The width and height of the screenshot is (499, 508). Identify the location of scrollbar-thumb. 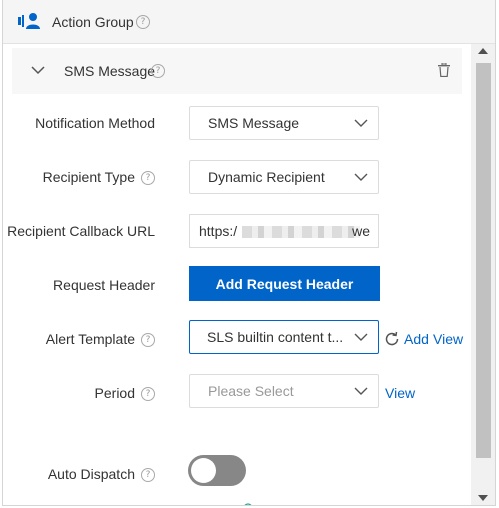
(483, 260).